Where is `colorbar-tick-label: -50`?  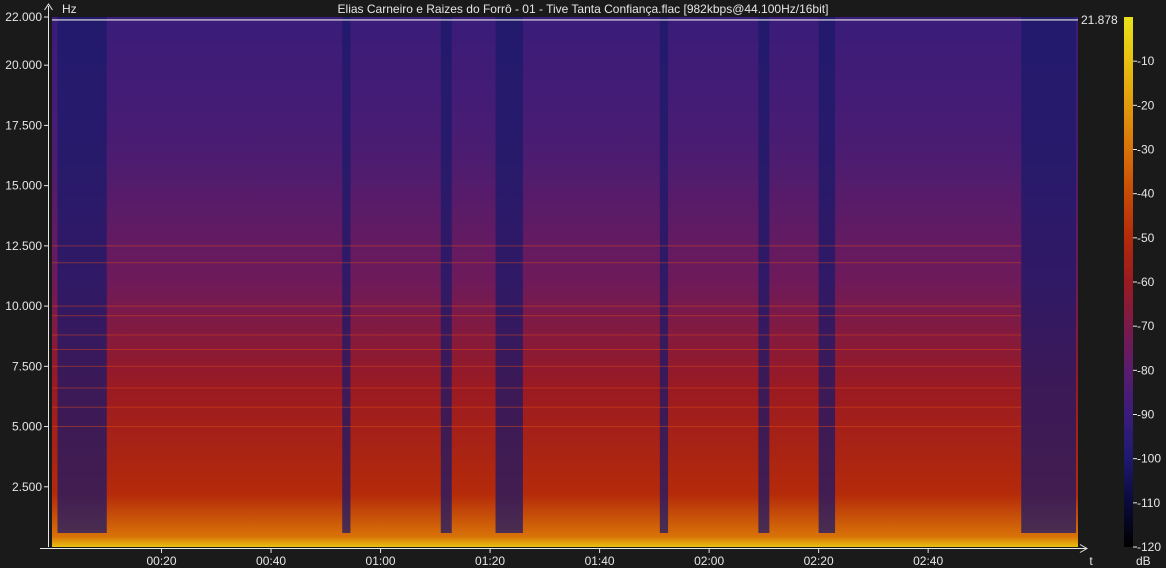 colorbar-tick-label: -50 is located at coordinates (1146, 238).